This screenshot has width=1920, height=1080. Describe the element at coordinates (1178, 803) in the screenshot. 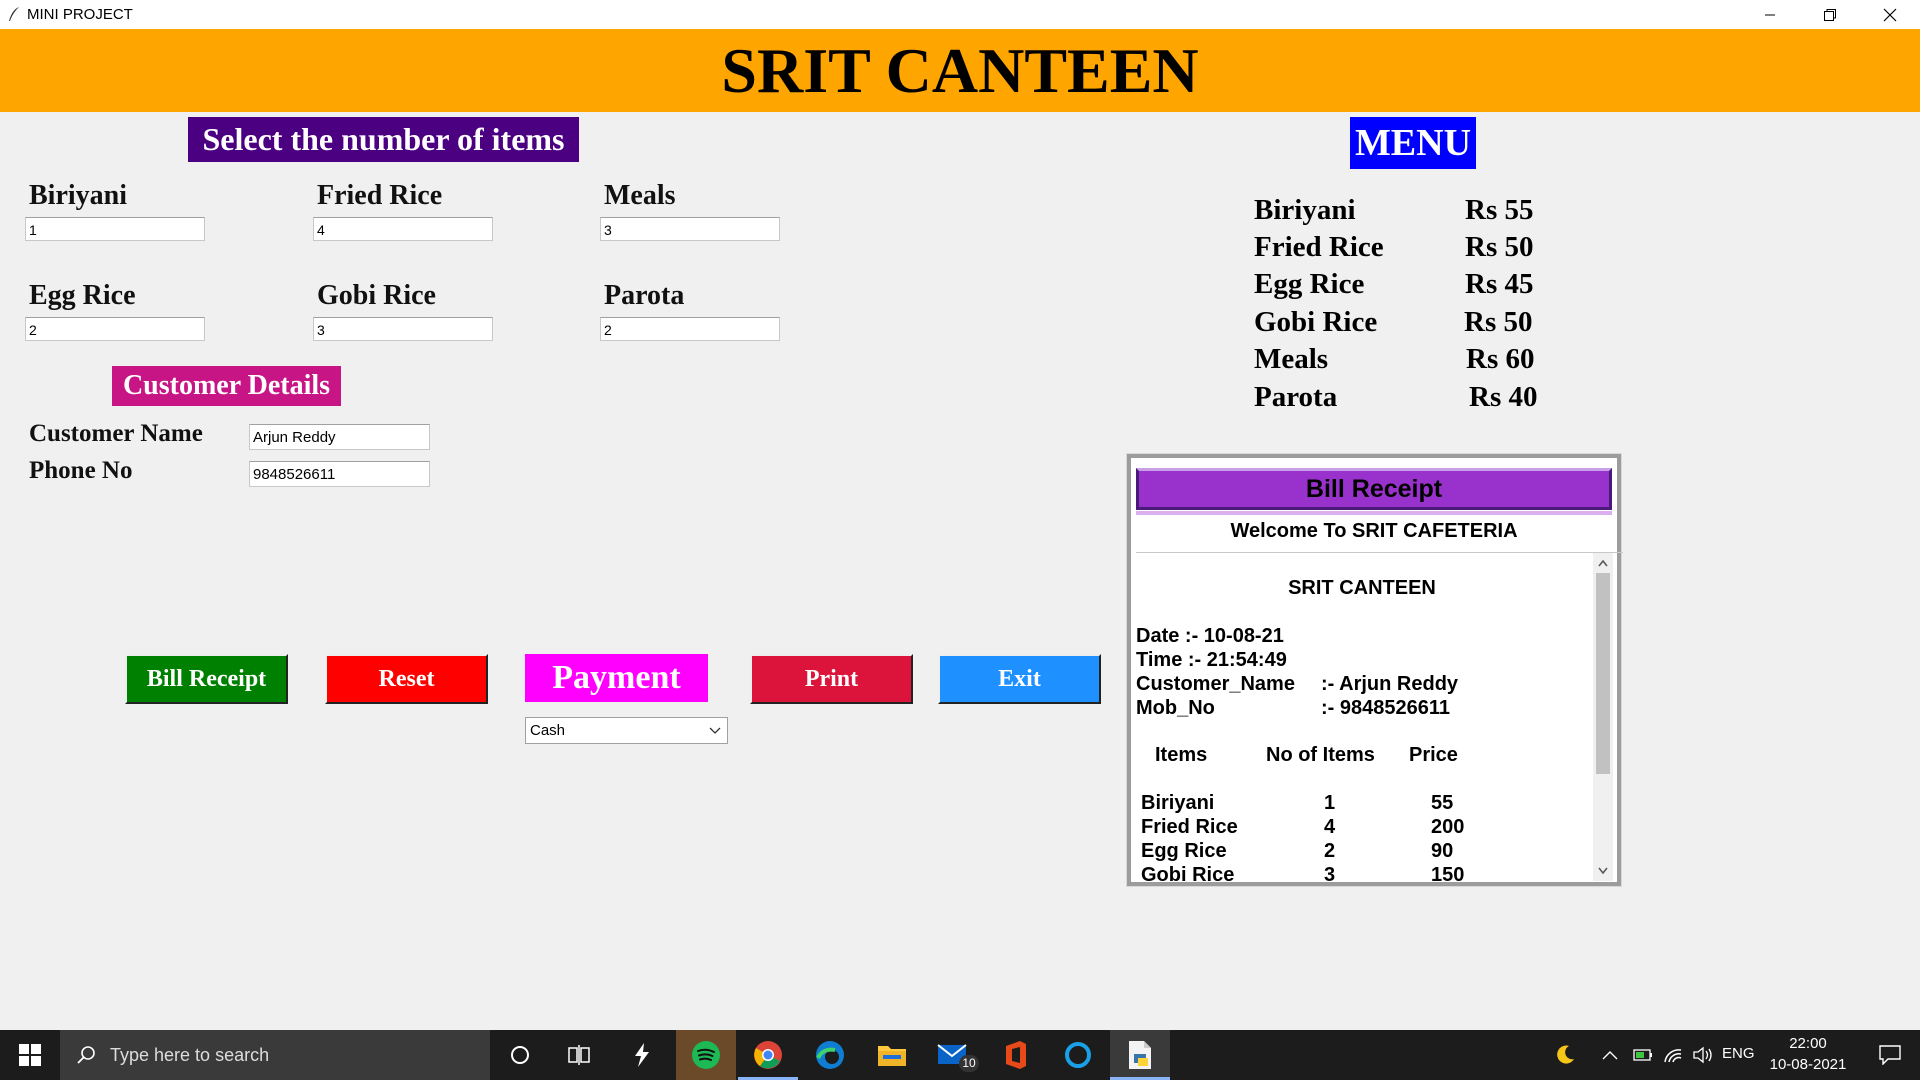

I see `receipt-row-item: Biriyani` at that location.